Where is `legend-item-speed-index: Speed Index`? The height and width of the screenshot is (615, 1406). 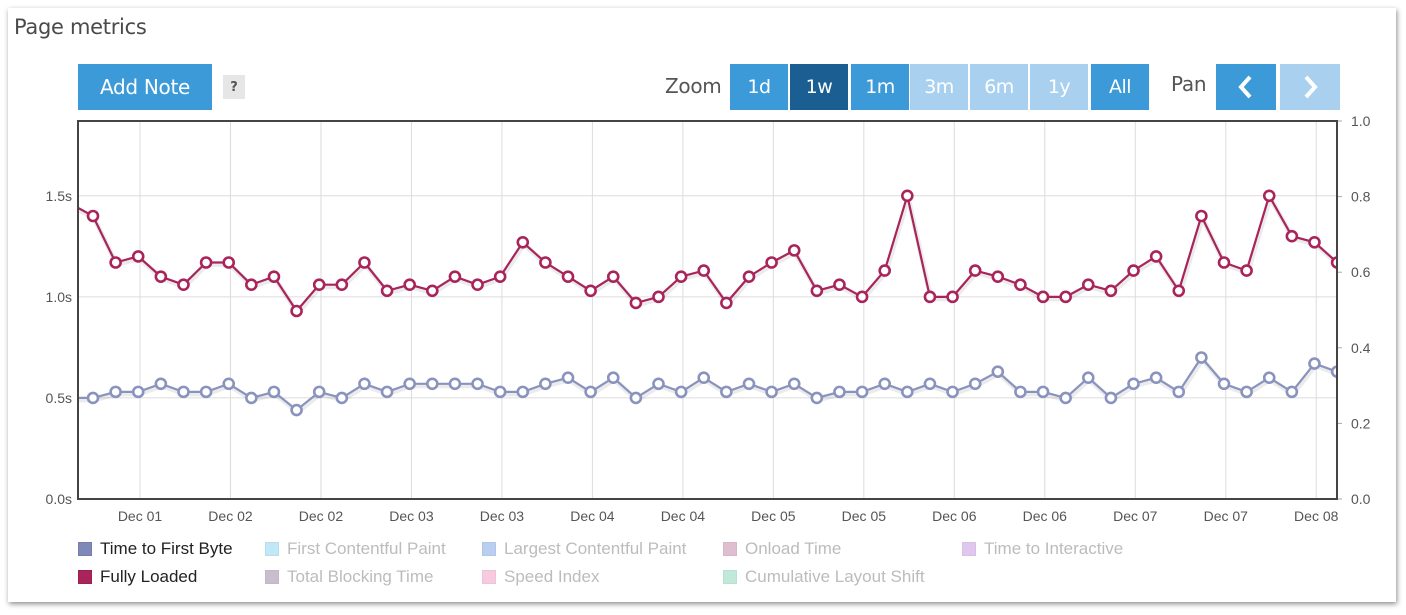 legend-item-speed-index: Speed Index is located at coordinates (540, 577).